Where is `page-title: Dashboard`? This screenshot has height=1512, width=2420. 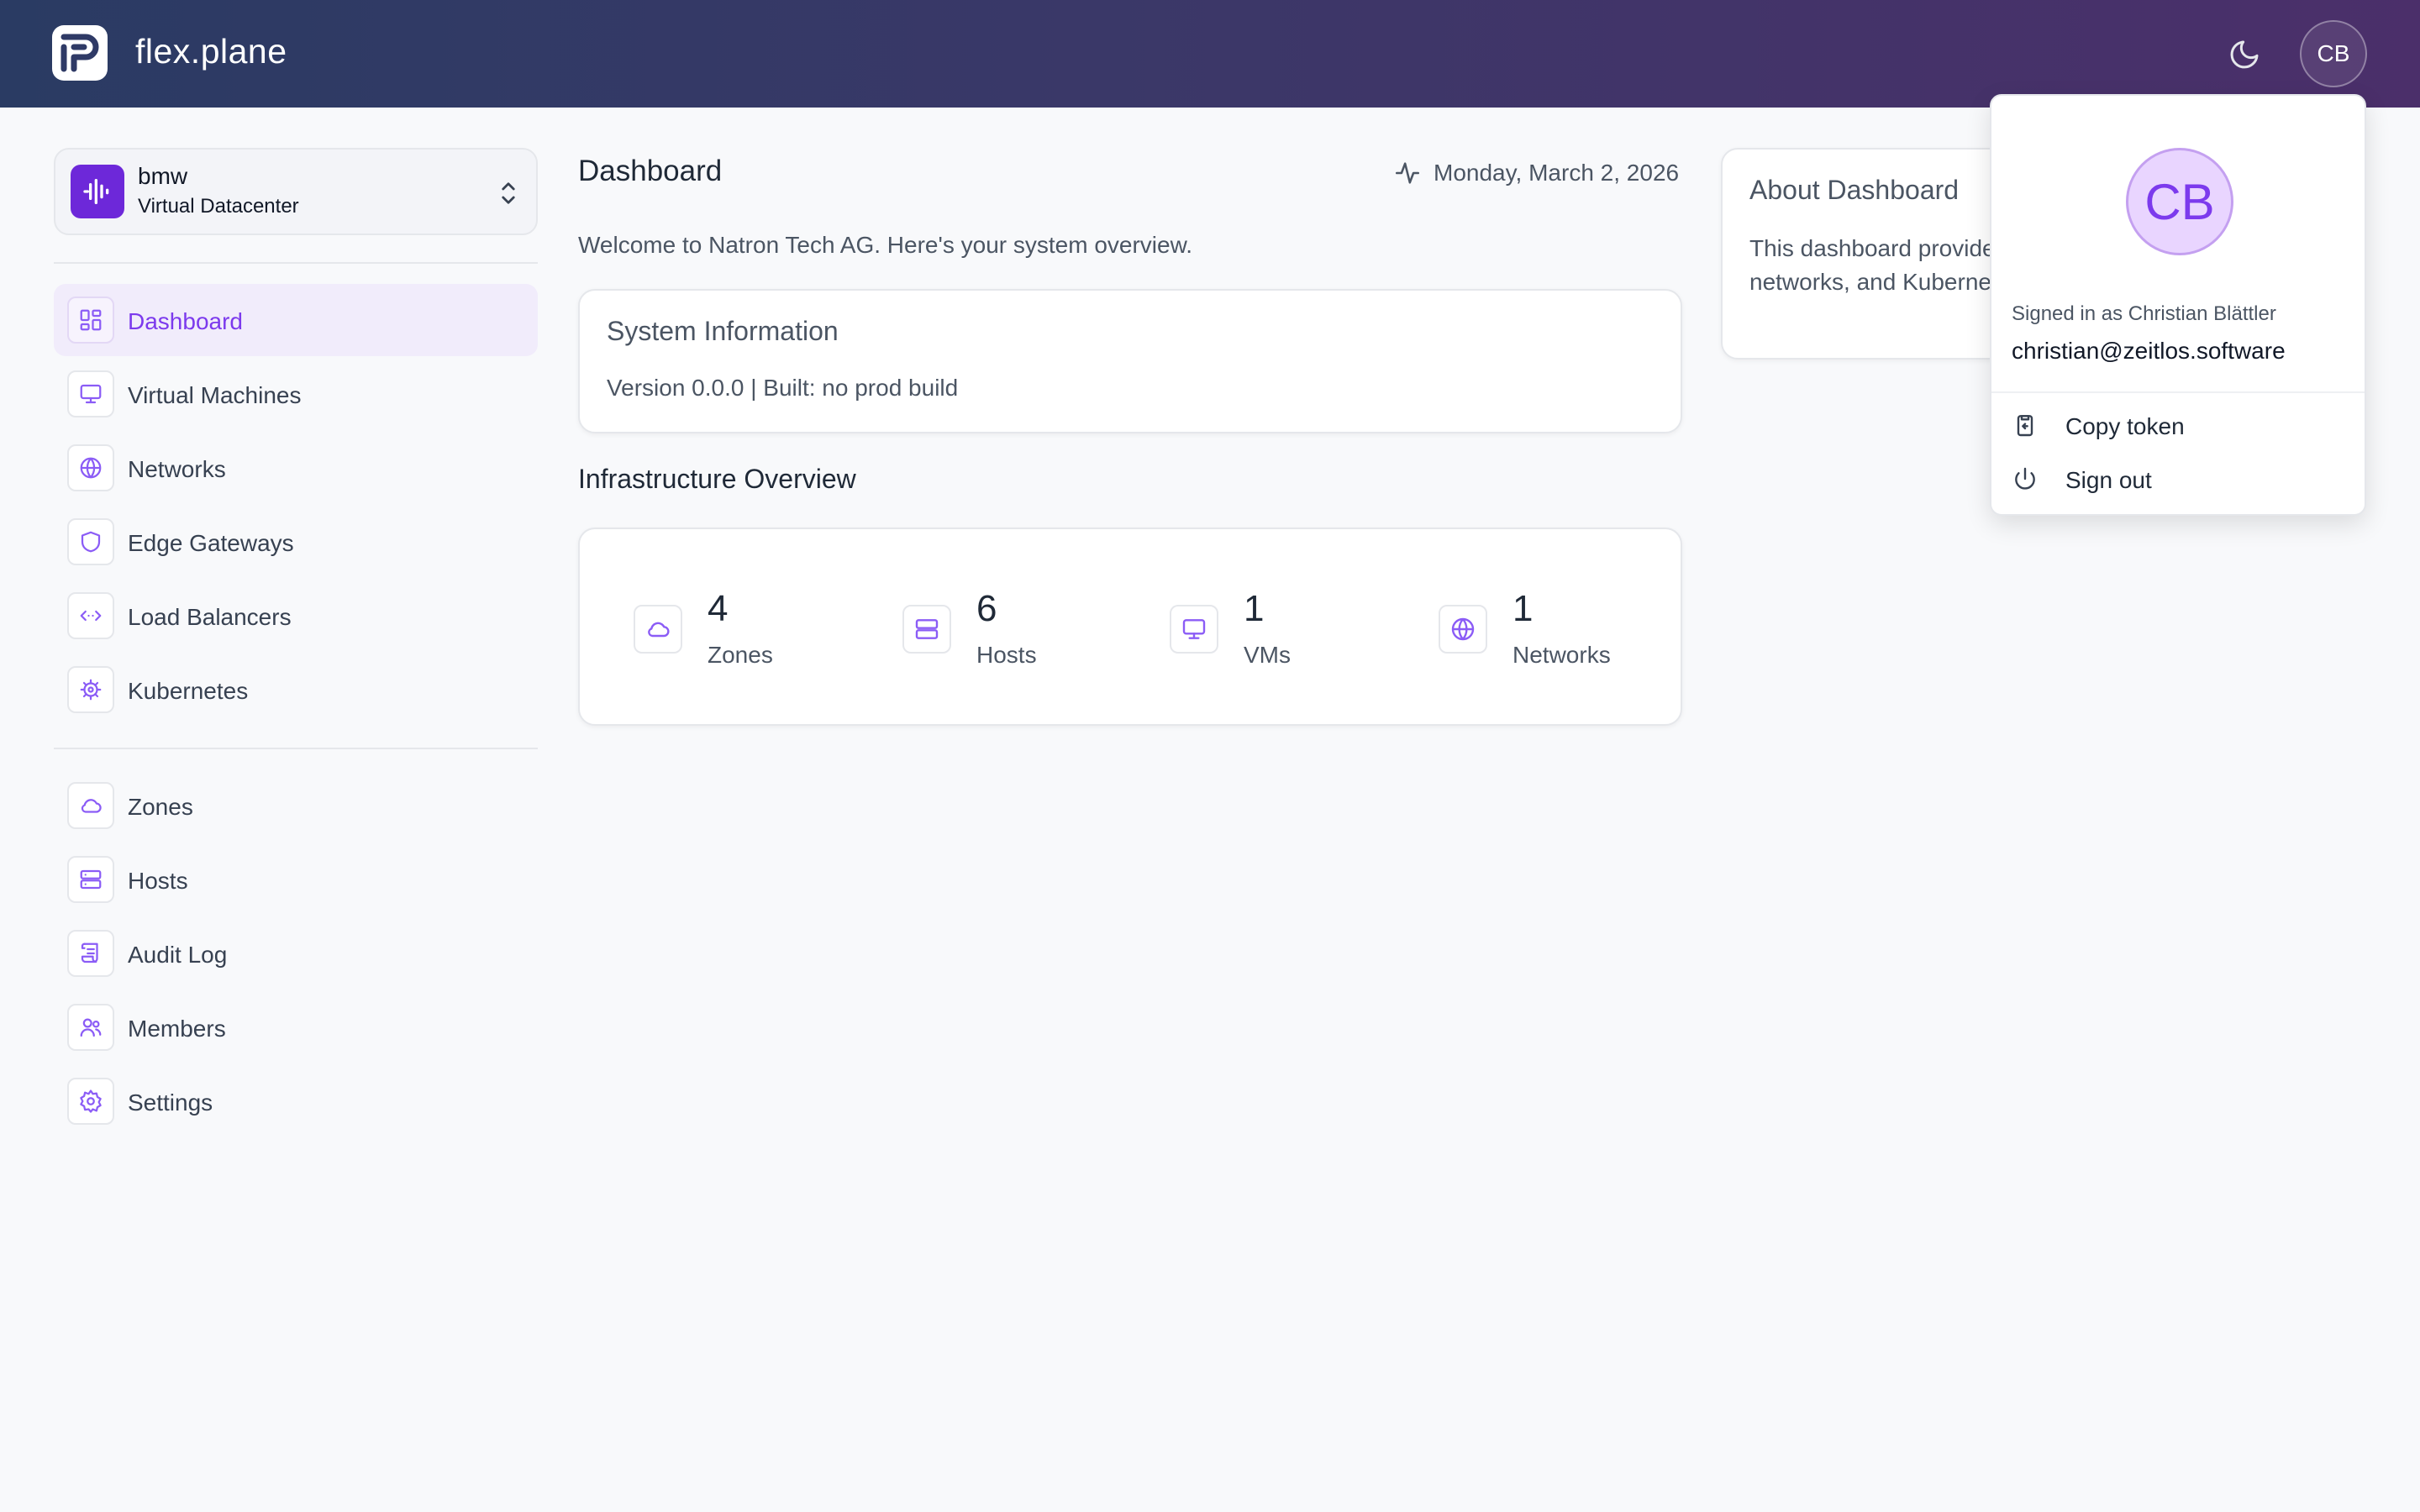
page-title: Dashboard is located at coordinates (650, 171).